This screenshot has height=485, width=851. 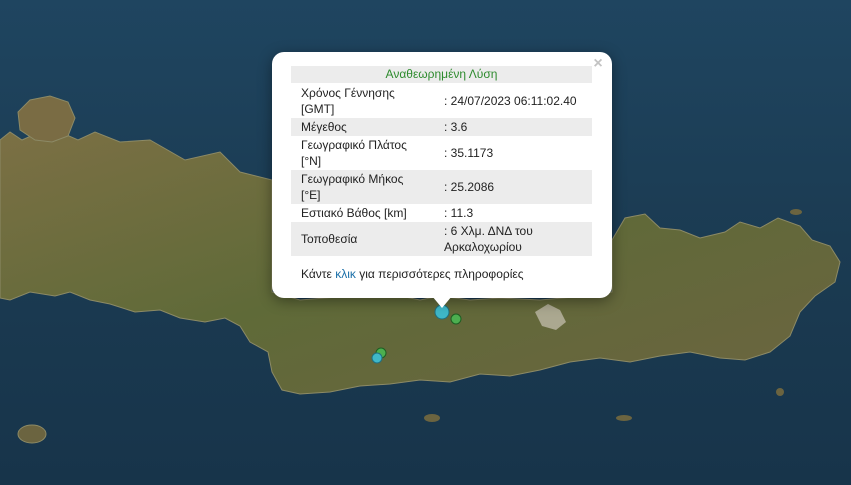 I want to click on latitude-label: Γεωγραφικό Πλάτος [°N], so click(x=354, y=153).